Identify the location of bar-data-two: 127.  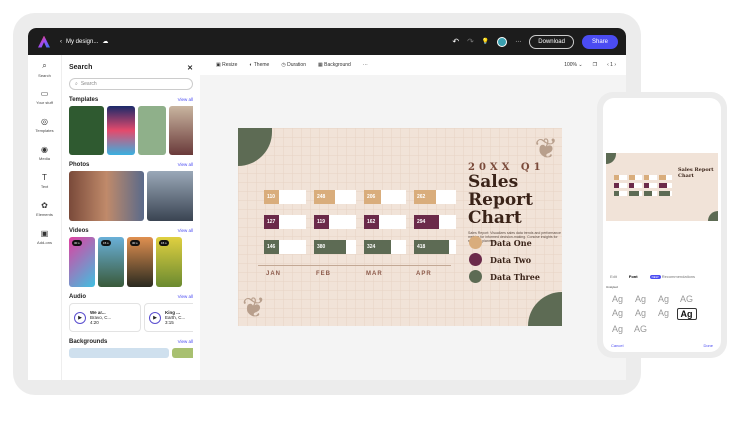
(271, 222).